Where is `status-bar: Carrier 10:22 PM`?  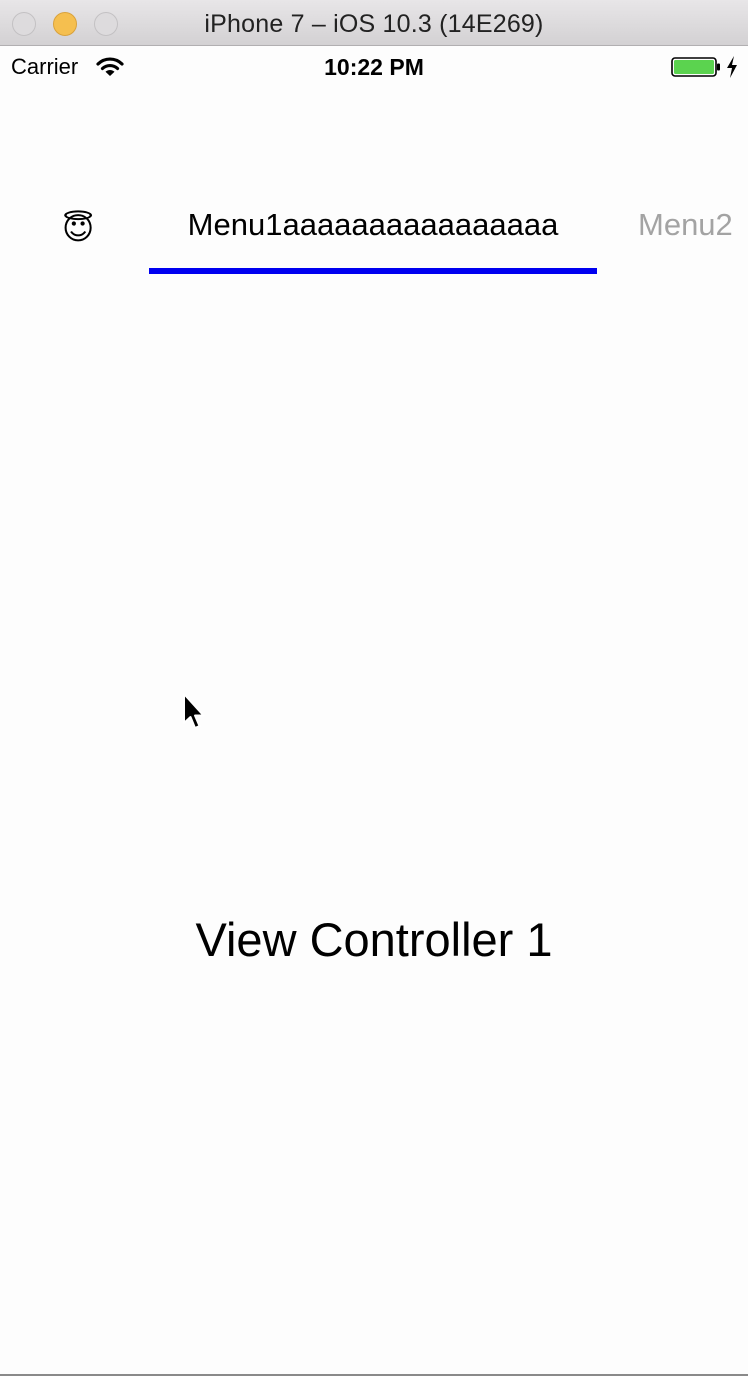 status-bar: Carrier 10:22 PM is located at coordinates (374, 67).